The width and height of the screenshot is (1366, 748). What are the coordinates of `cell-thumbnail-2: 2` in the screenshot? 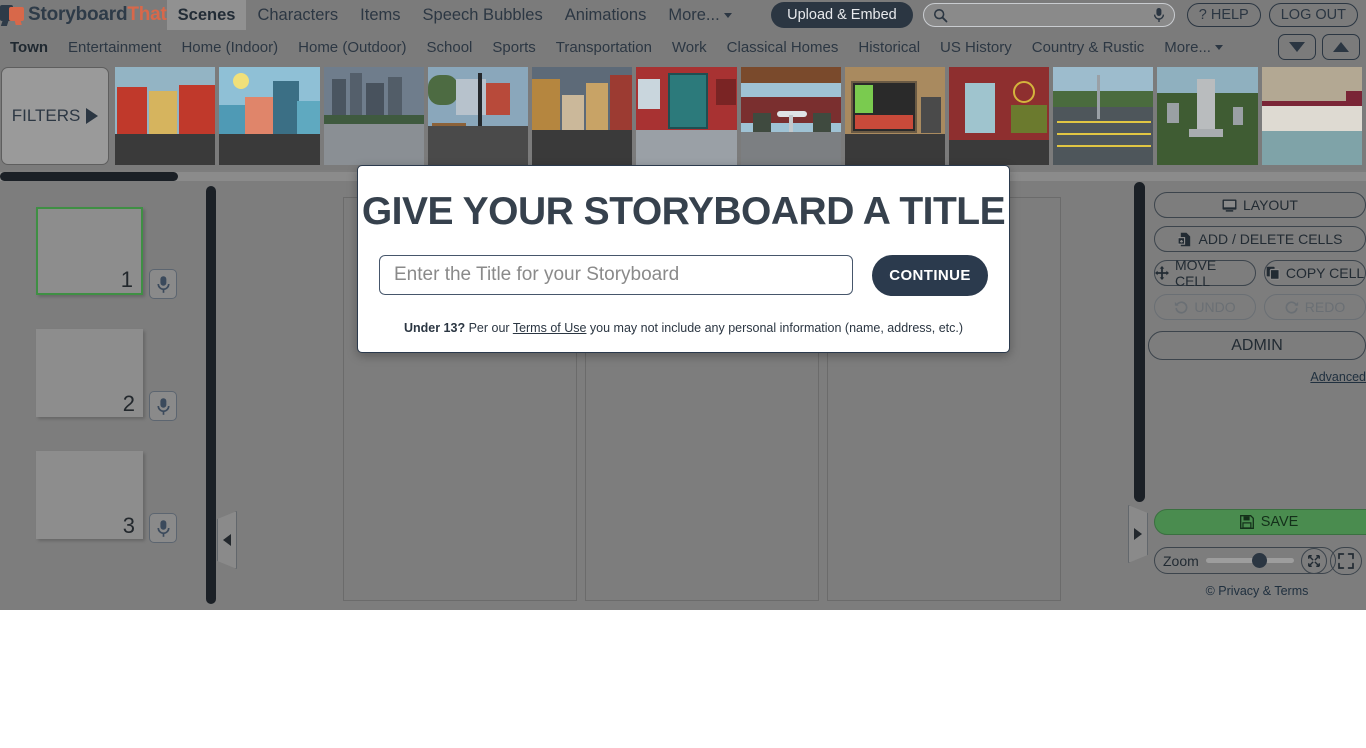 It's located at (89, 373).